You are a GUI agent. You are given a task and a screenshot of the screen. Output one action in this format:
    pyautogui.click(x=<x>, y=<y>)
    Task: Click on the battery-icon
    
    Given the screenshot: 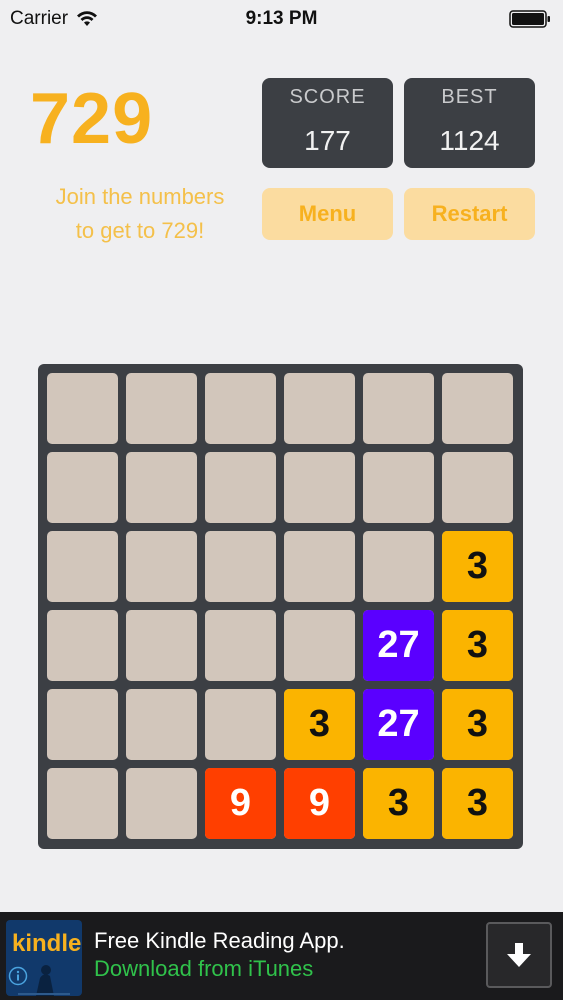 What is the action you would take?
    pyautogui.click(x=529, y=19)
    